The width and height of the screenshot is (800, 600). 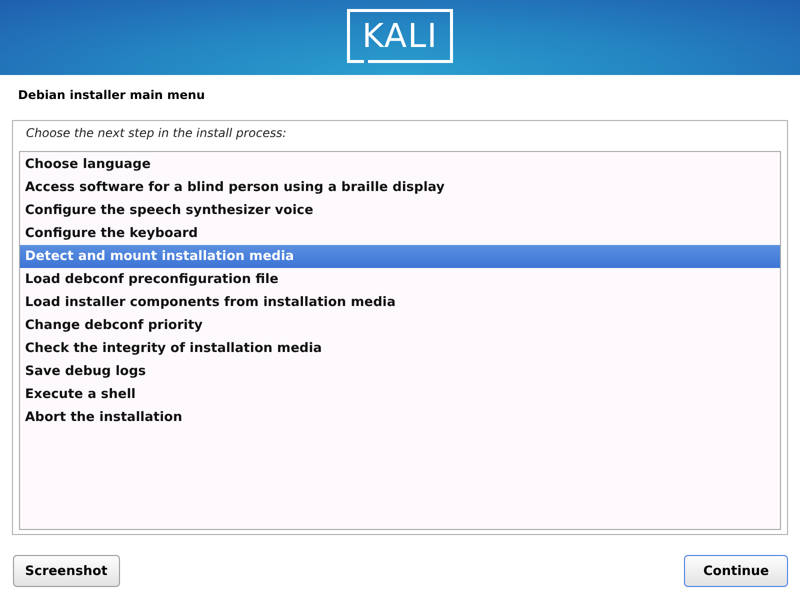 What do you see at coordinates (400, 164) in the screenshot?
I see `menu-item: Choose language` at bounding box center [400, 164].